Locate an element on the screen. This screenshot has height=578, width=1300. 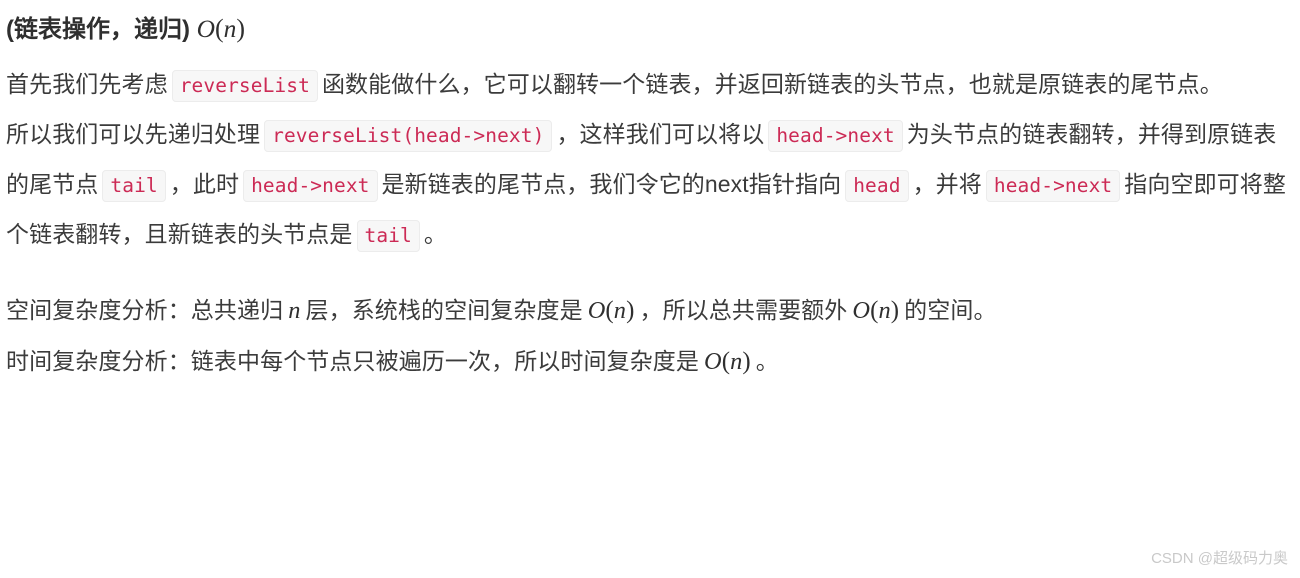
text-run: 首先我们先考虑 is located at coordinates (87, 84).